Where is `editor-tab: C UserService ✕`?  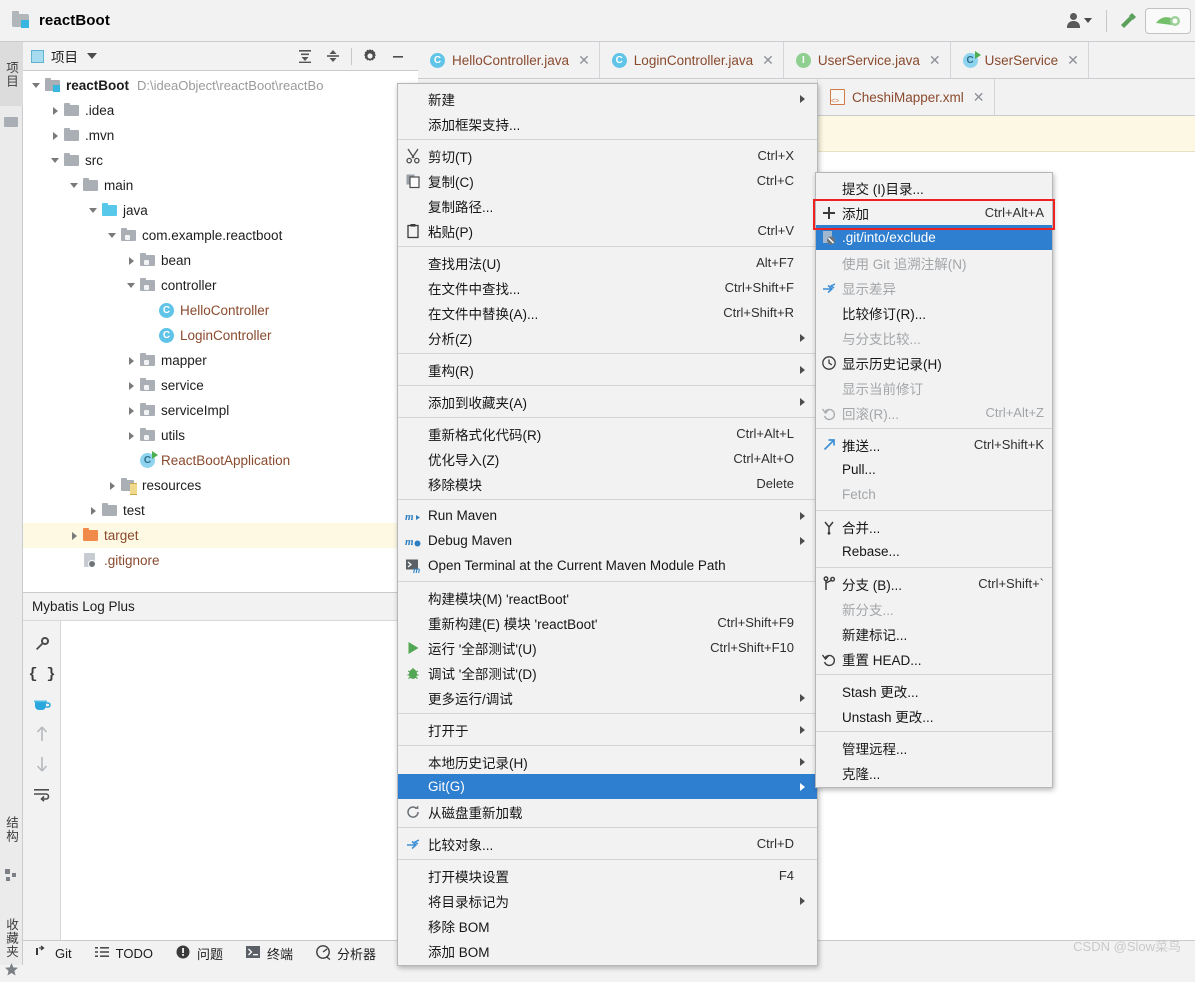 editor-tab: C UserService ✕ is located at coordinates (1019, 60).